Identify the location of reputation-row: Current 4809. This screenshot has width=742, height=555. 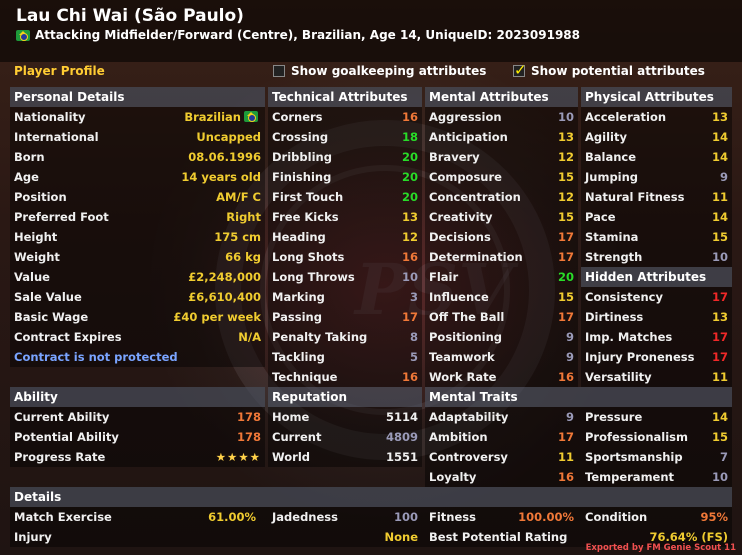
(345, 437).